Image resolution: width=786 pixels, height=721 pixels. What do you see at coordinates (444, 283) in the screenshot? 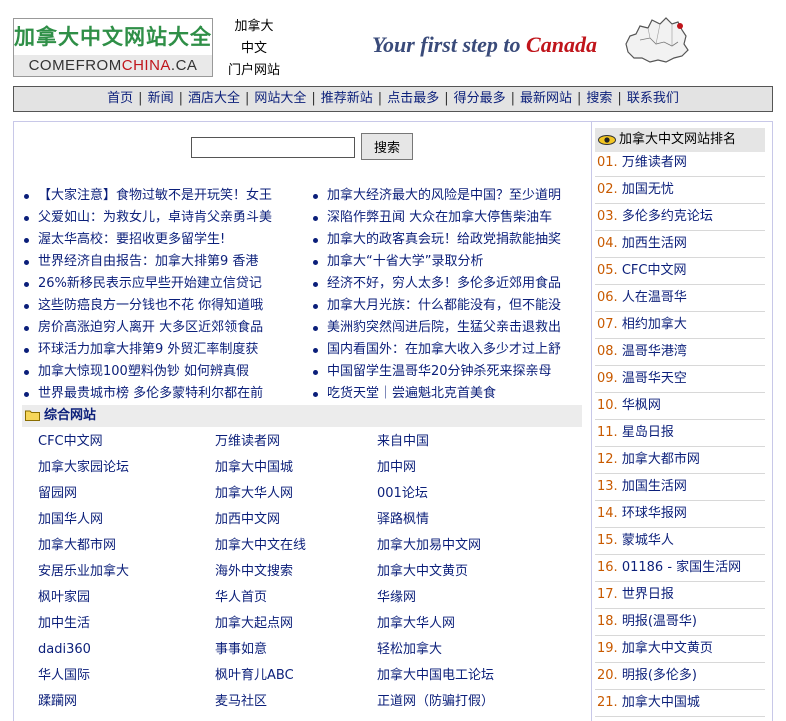
I see `news-link: 经济不好，穷人太多！多伦多近郊用食品` at bounding box center [444, 283].